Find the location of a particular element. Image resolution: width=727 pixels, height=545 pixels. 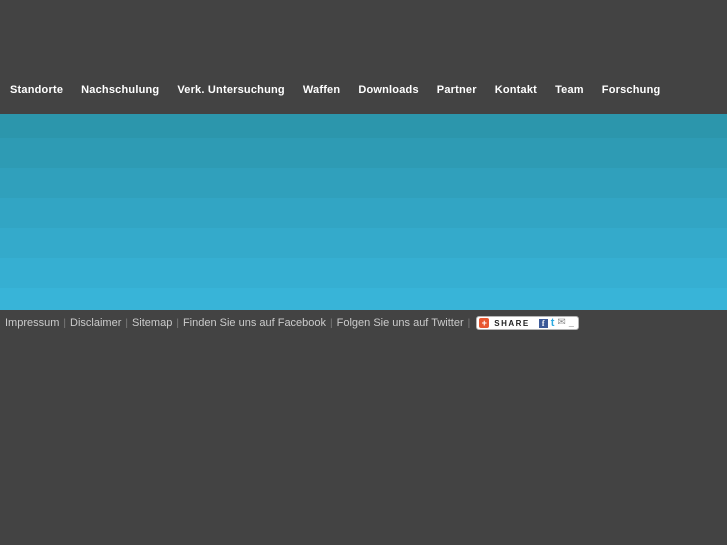

nav-item-forschung: Forschung is located at coordinates (631, 90).